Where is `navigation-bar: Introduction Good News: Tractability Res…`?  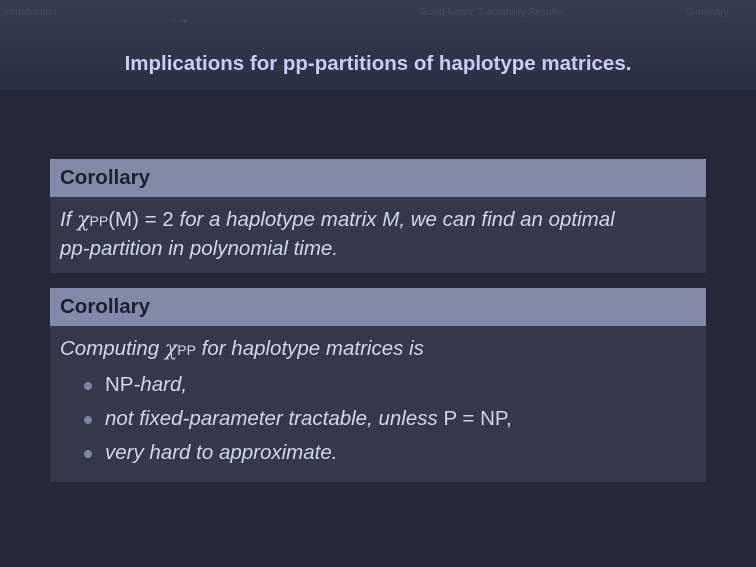 navigation-bar: Introduction Good News: Tractability Res… is located at coordinates (378, 15).